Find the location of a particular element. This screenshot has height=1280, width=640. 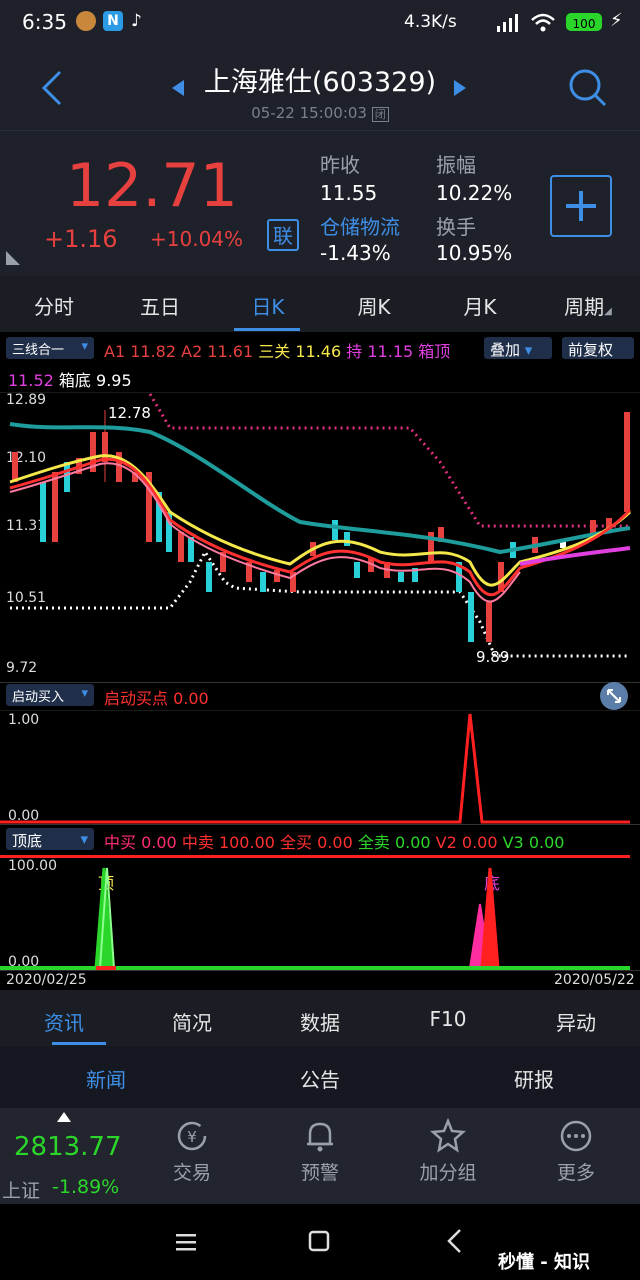

tab-period: 周期◢ is located at coordinates (588, 305).